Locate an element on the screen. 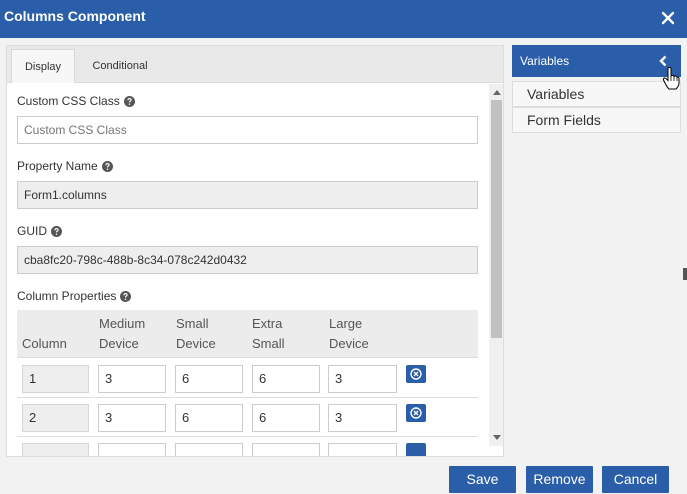 The width and height of the screenshot is (687, 494). vertical-scrollbar is located at coordinates (496, 265).